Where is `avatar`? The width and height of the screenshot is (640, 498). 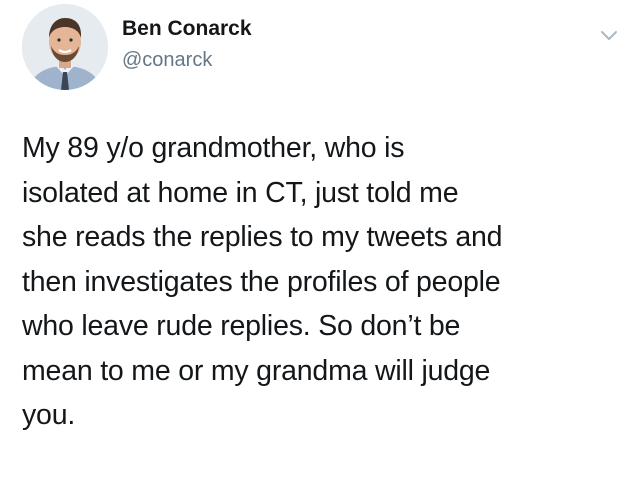
avatar is located at coordinates (65, 47).